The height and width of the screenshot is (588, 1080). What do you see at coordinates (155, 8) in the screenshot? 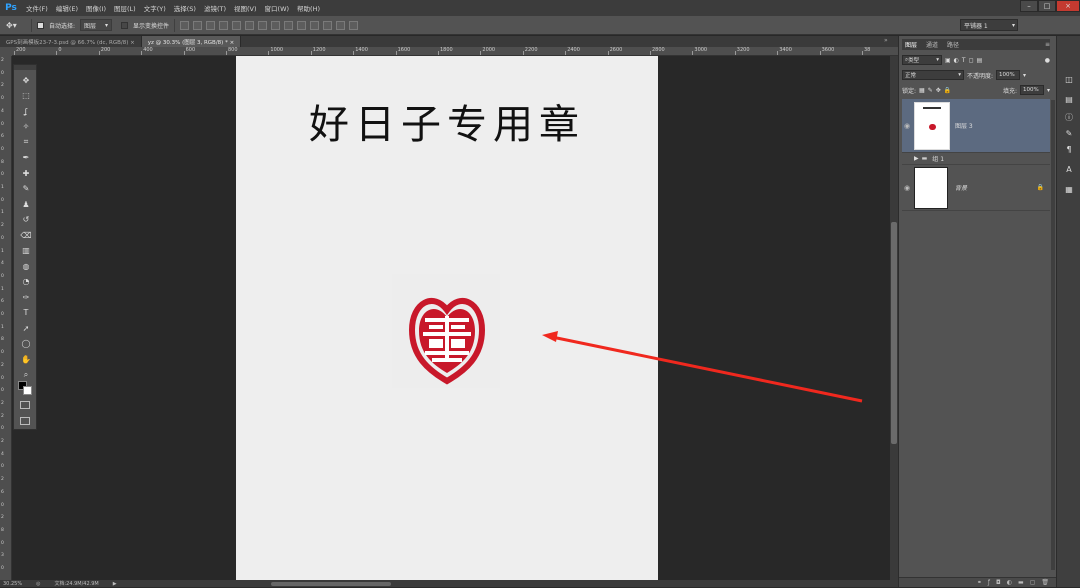
I see `menu-item: 文字(Y)` at bounding box center [155, 8].